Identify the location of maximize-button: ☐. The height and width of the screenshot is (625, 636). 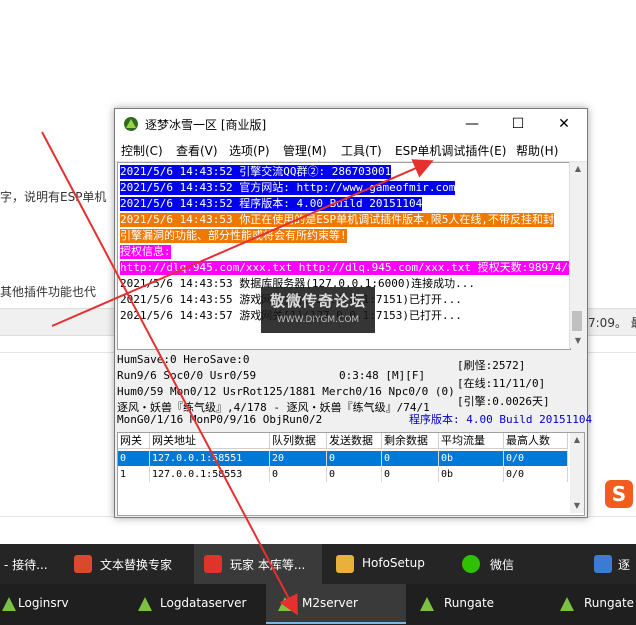
(518, 124).